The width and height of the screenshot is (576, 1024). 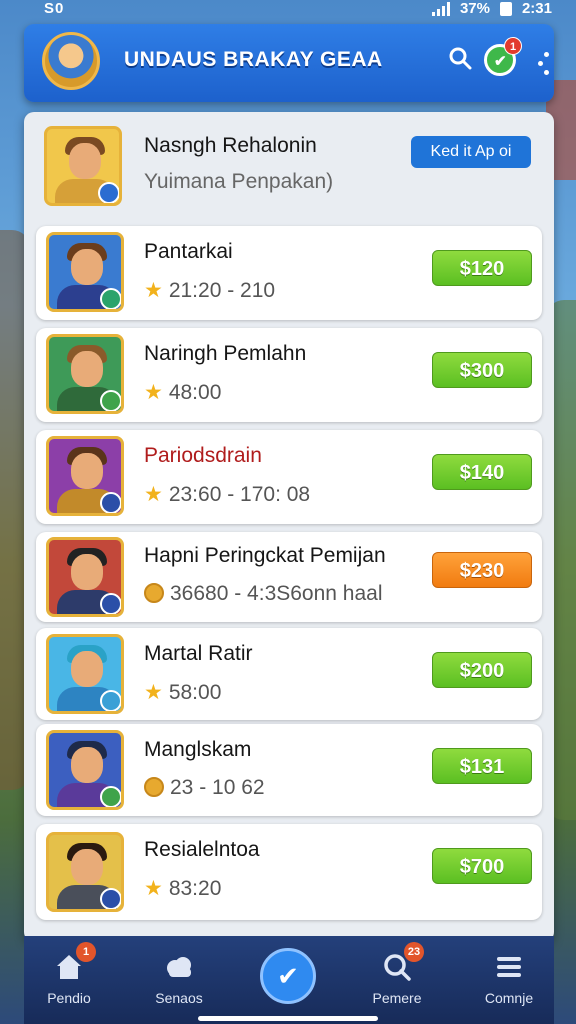 What do you see at coordinates (69, 998) in the screenshot?
I see `nav-home-label: Pendio` at bounding box center [69, 998].